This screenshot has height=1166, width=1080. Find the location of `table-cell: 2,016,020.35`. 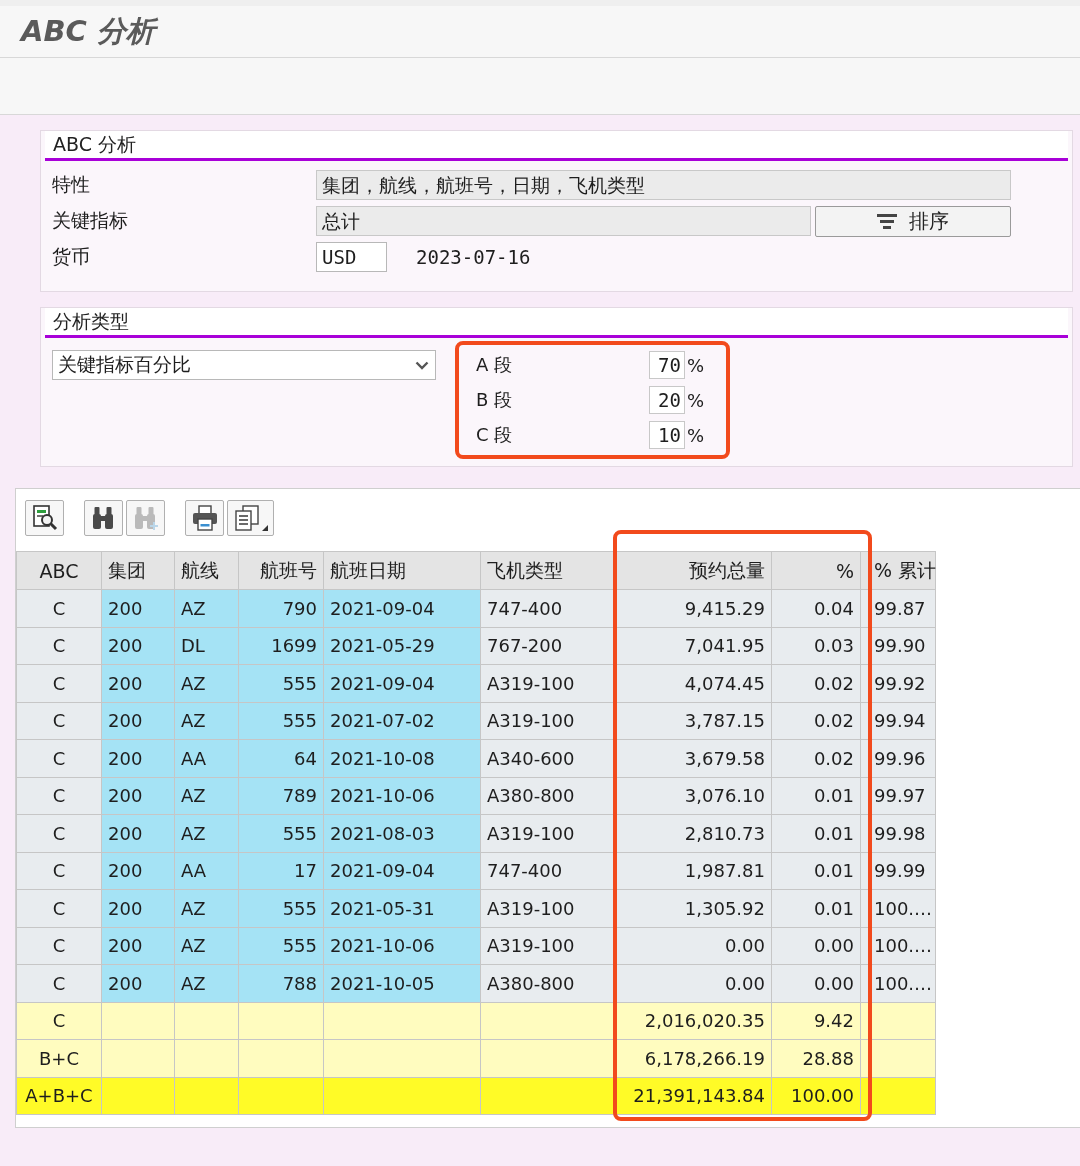

table-cell: 2,016,020.35 is located at coordinates (693, 1021).